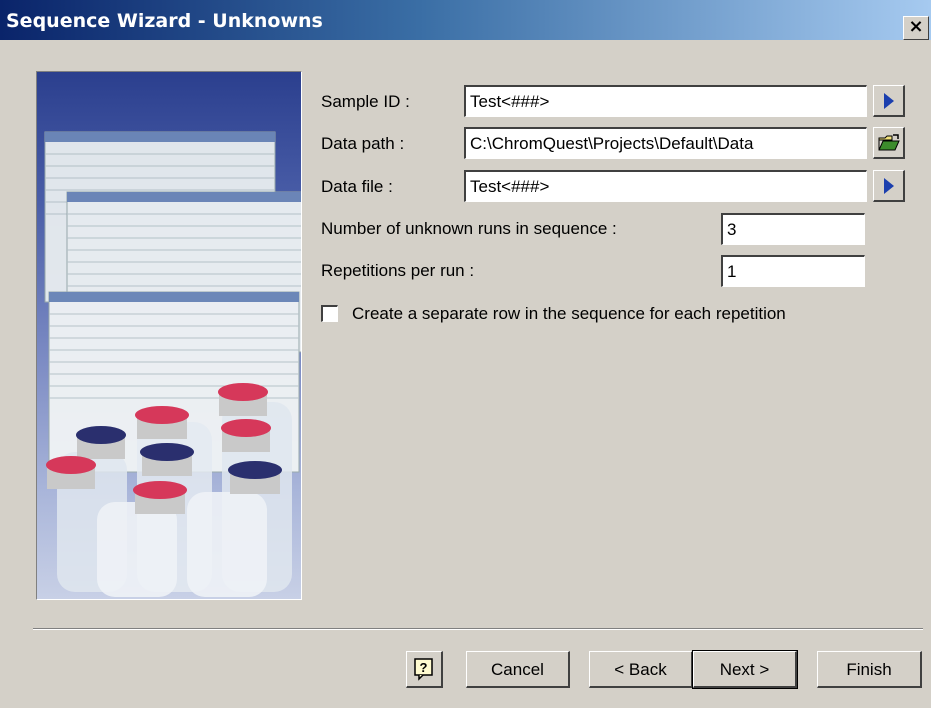  I want to click on help-glyph: ?, so click(424, 667).